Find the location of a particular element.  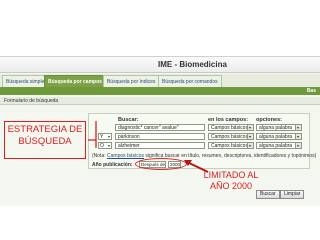

year-limit-line-1: LIMITADO AL is located at coordinates (231, 175).